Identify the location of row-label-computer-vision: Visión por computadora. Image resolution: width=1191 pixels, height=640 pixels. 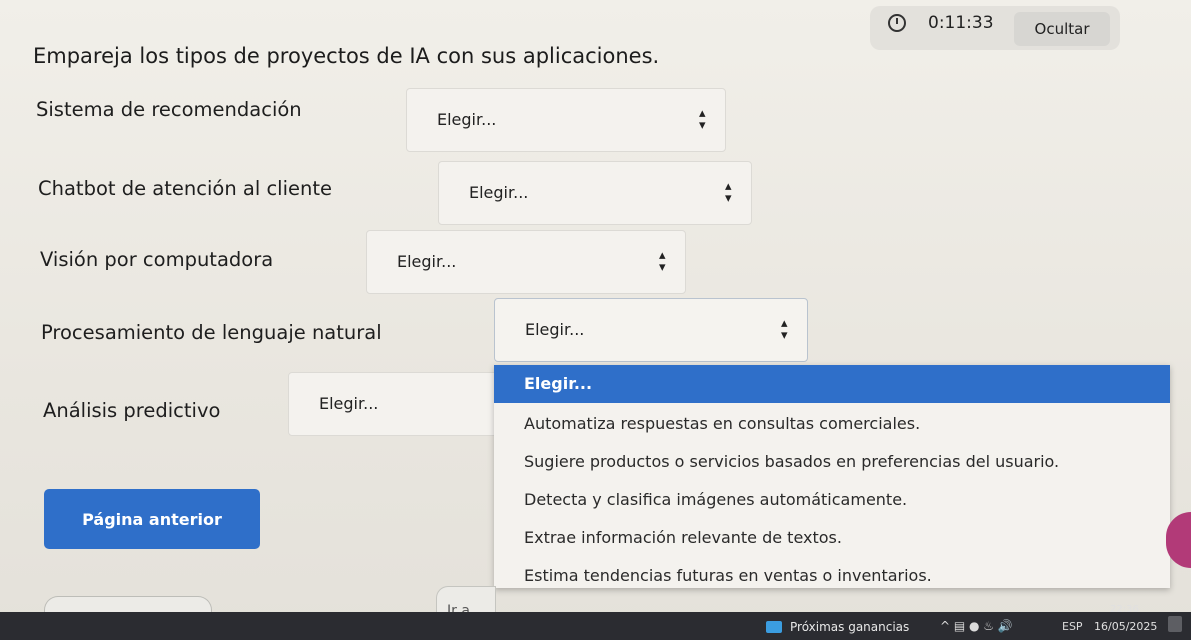
(157, 259).